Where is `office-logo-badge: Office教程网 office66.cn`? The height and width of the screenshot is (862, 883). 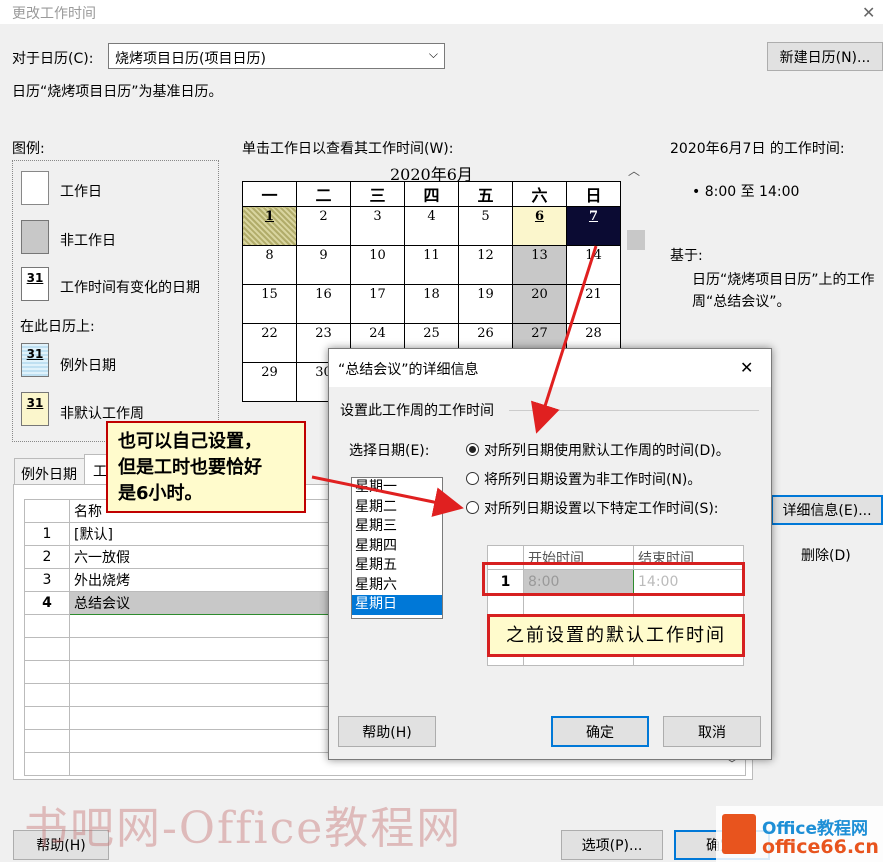
office-logo-badge: Office教程网 office66.cn is located at coordinates (799, 834).